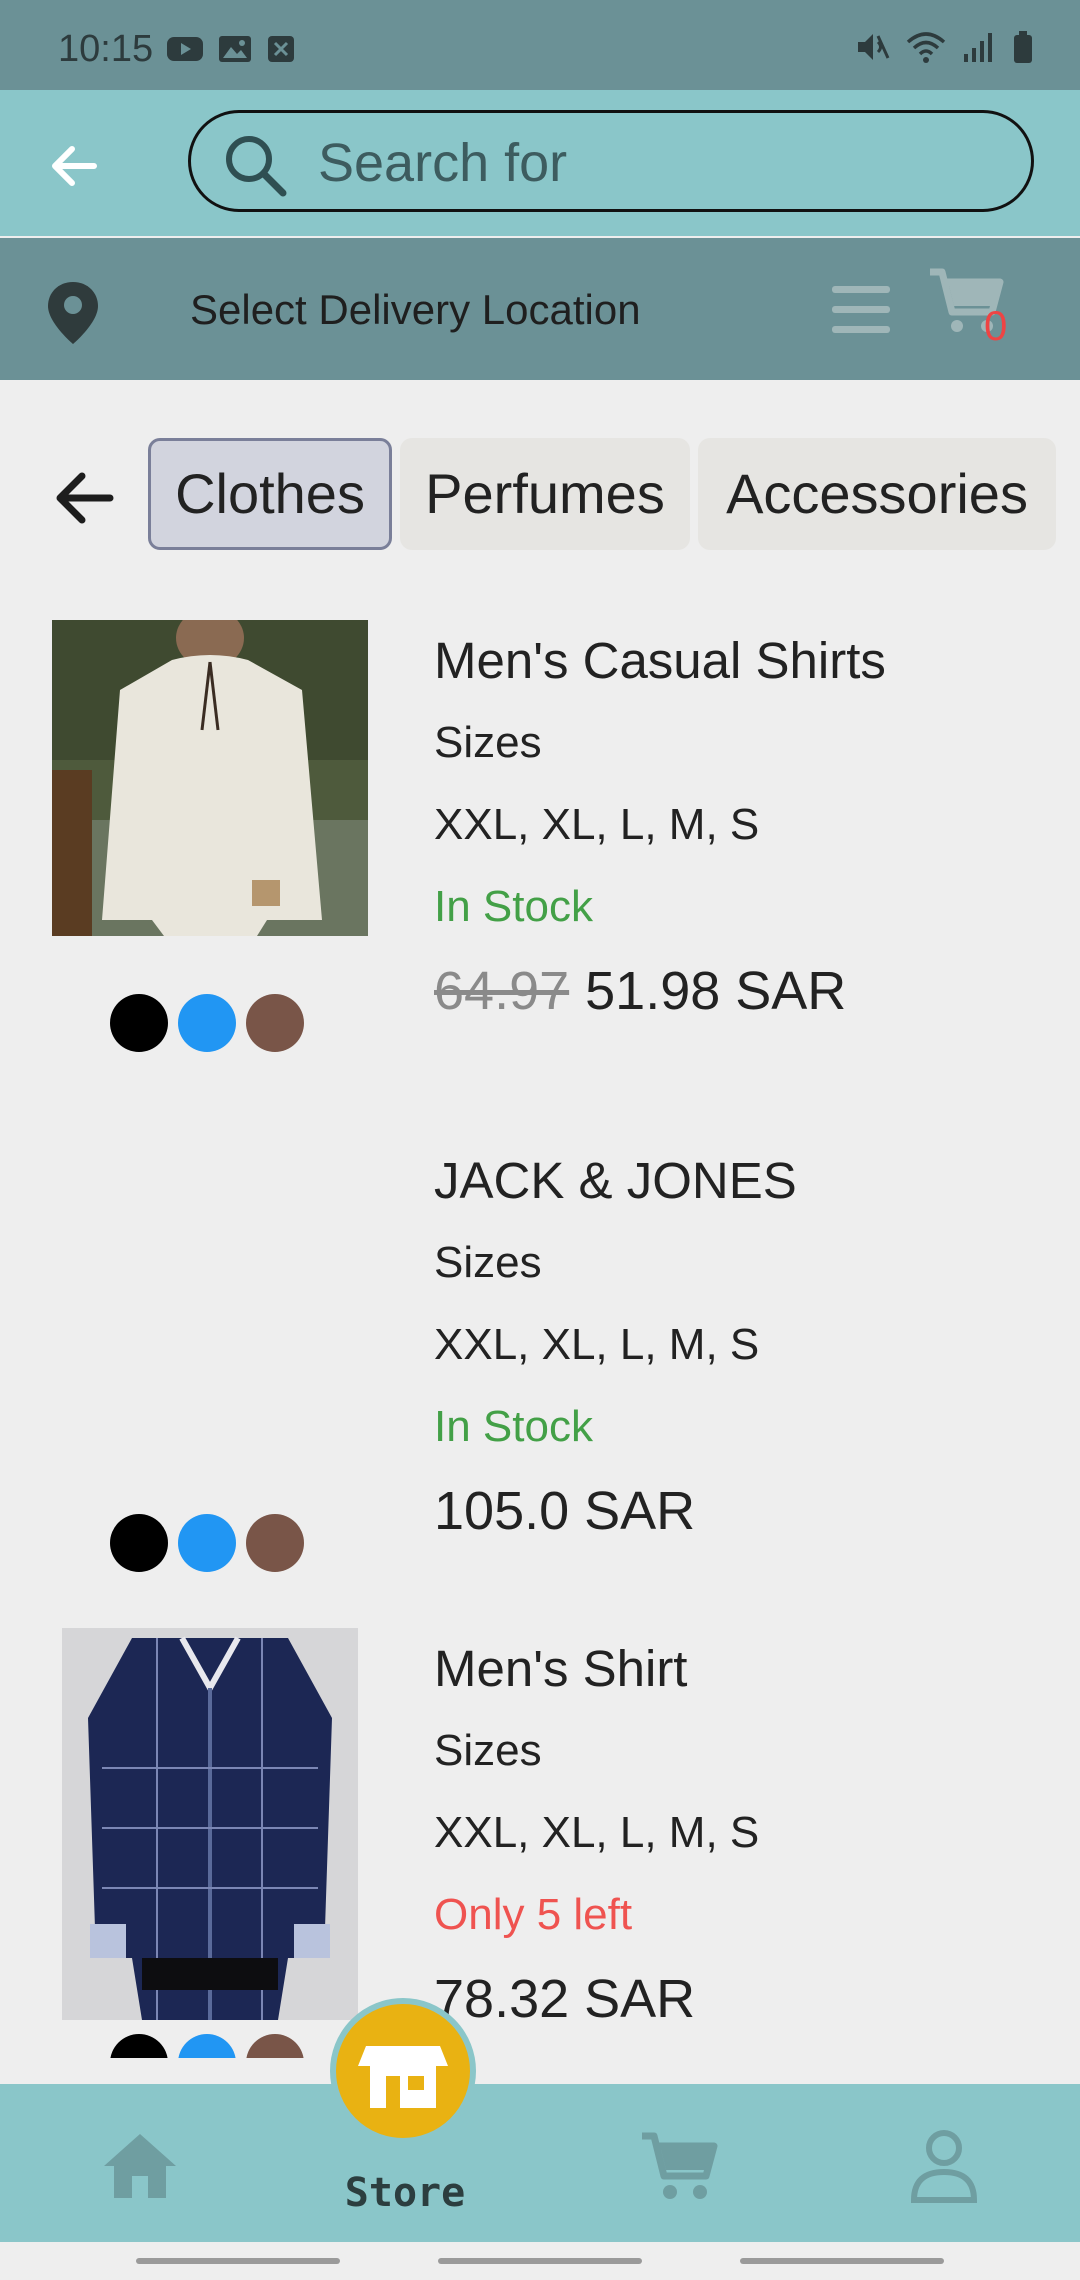 Image resolution: width=1080 pixels, height=2280 pixels. Describe the element at coordinates (106, 49) in the screenshot. I see `status-time: 10:15` at that location.